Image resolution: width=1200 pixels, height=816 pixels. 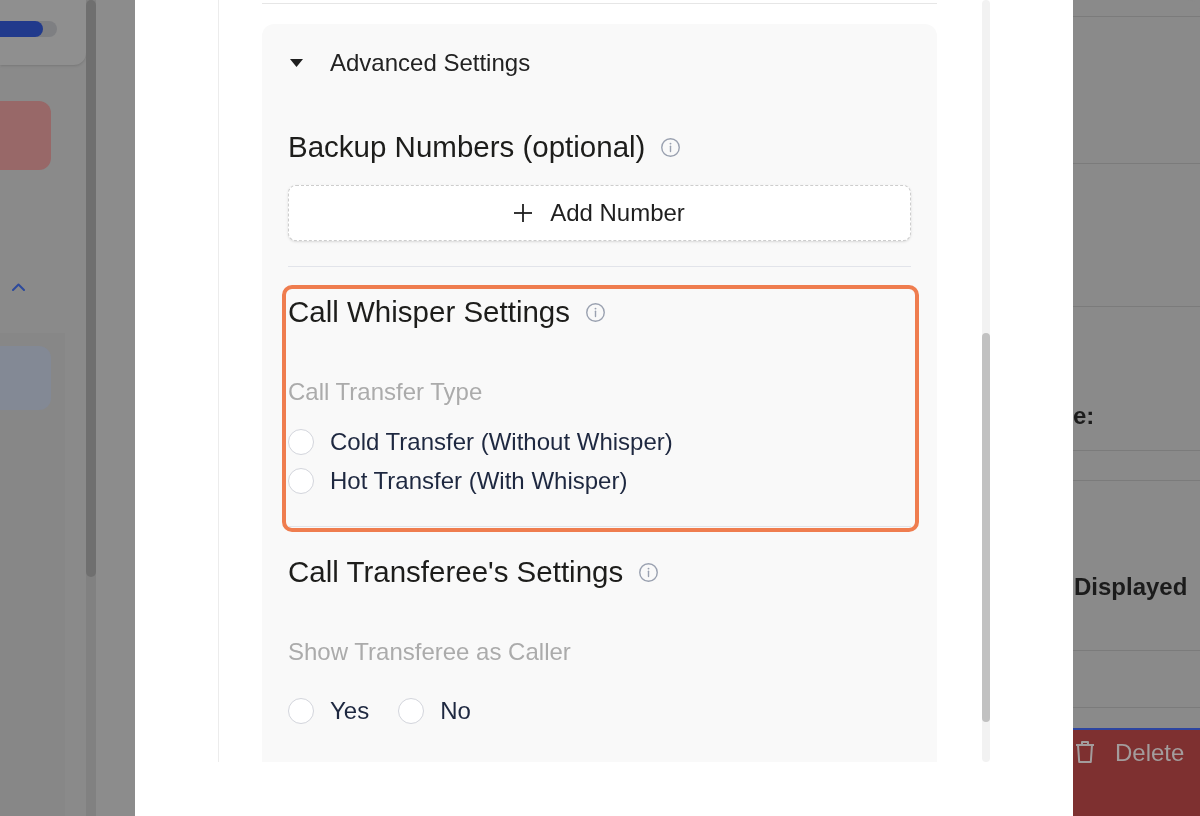 I want to click on option-label: Hot Transfer (With Whisper), so click(x=479, y=481).